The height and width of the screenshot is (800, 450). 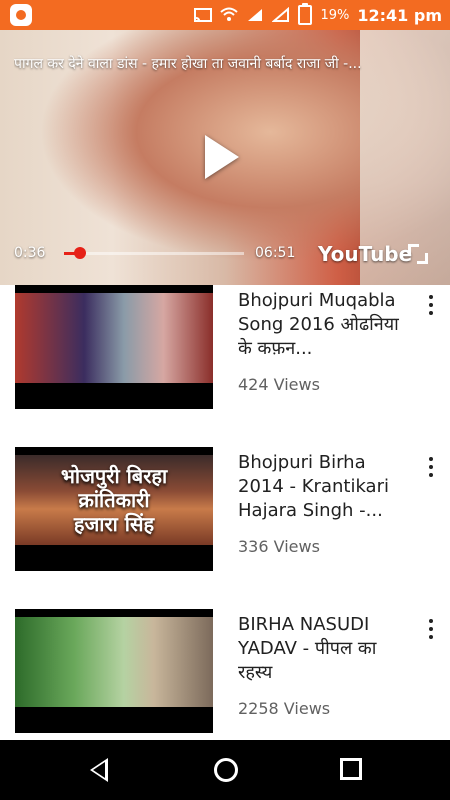 I want to click on thumbnail-text: क्रांतिकारी, so click(x=114, y=500).